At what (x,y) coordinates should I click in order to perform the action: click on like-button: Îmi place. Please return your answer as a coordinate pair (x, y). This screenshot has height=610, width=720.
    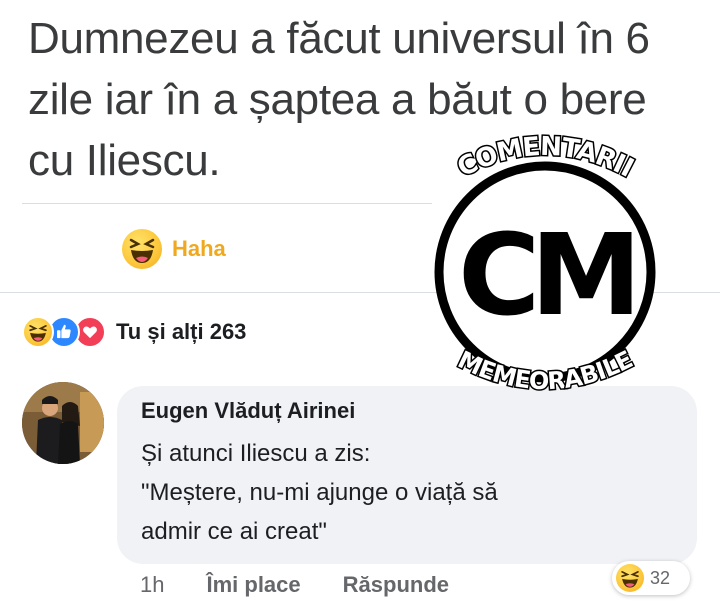
    Looking at the image, I should click on (253, 585).